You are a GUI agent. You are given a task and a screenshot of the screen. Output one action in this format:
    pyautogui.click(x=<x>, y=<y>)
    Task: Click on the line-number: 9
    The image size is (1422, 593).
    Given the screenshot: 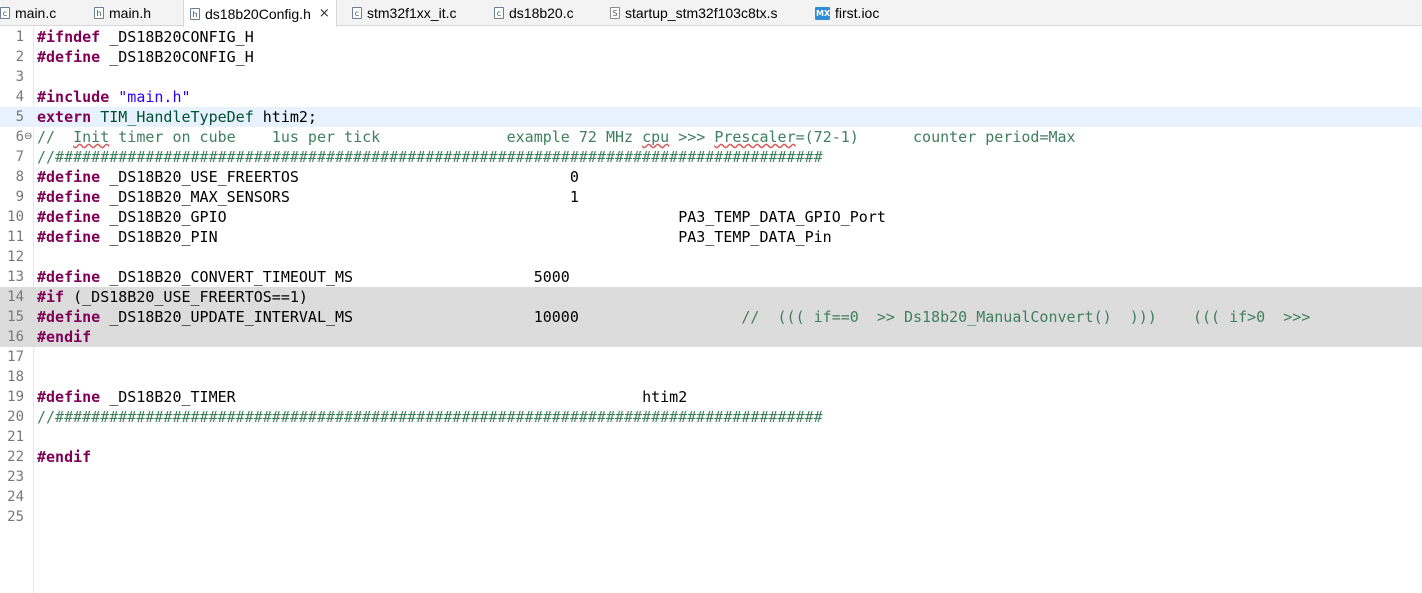 What is the action you would take?
    pyautogui.click(x=19, y=197)
    